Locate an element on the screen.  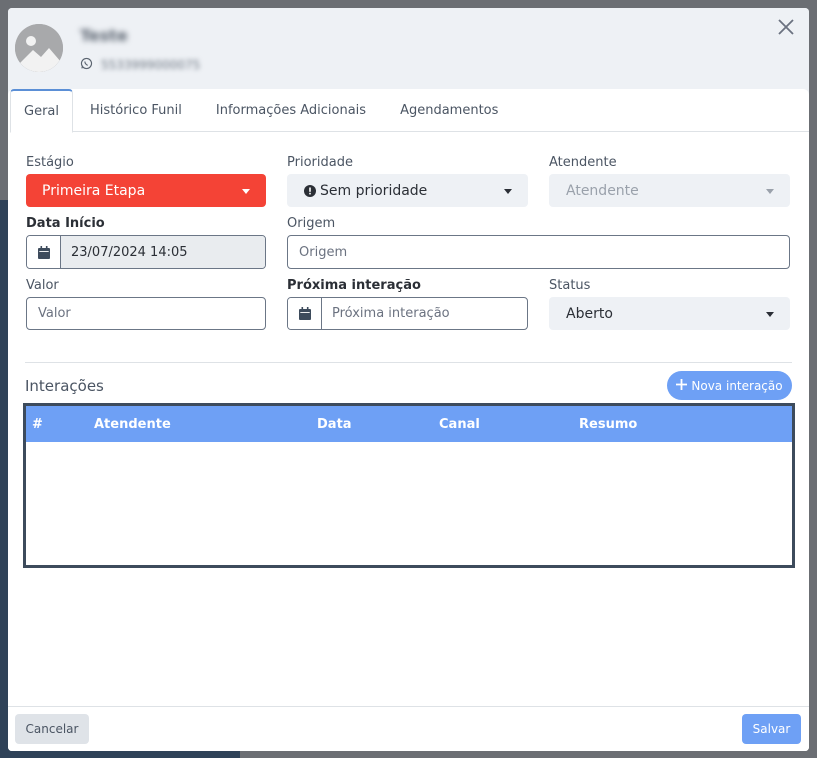
close-icon is located at coordinates (786, 27).